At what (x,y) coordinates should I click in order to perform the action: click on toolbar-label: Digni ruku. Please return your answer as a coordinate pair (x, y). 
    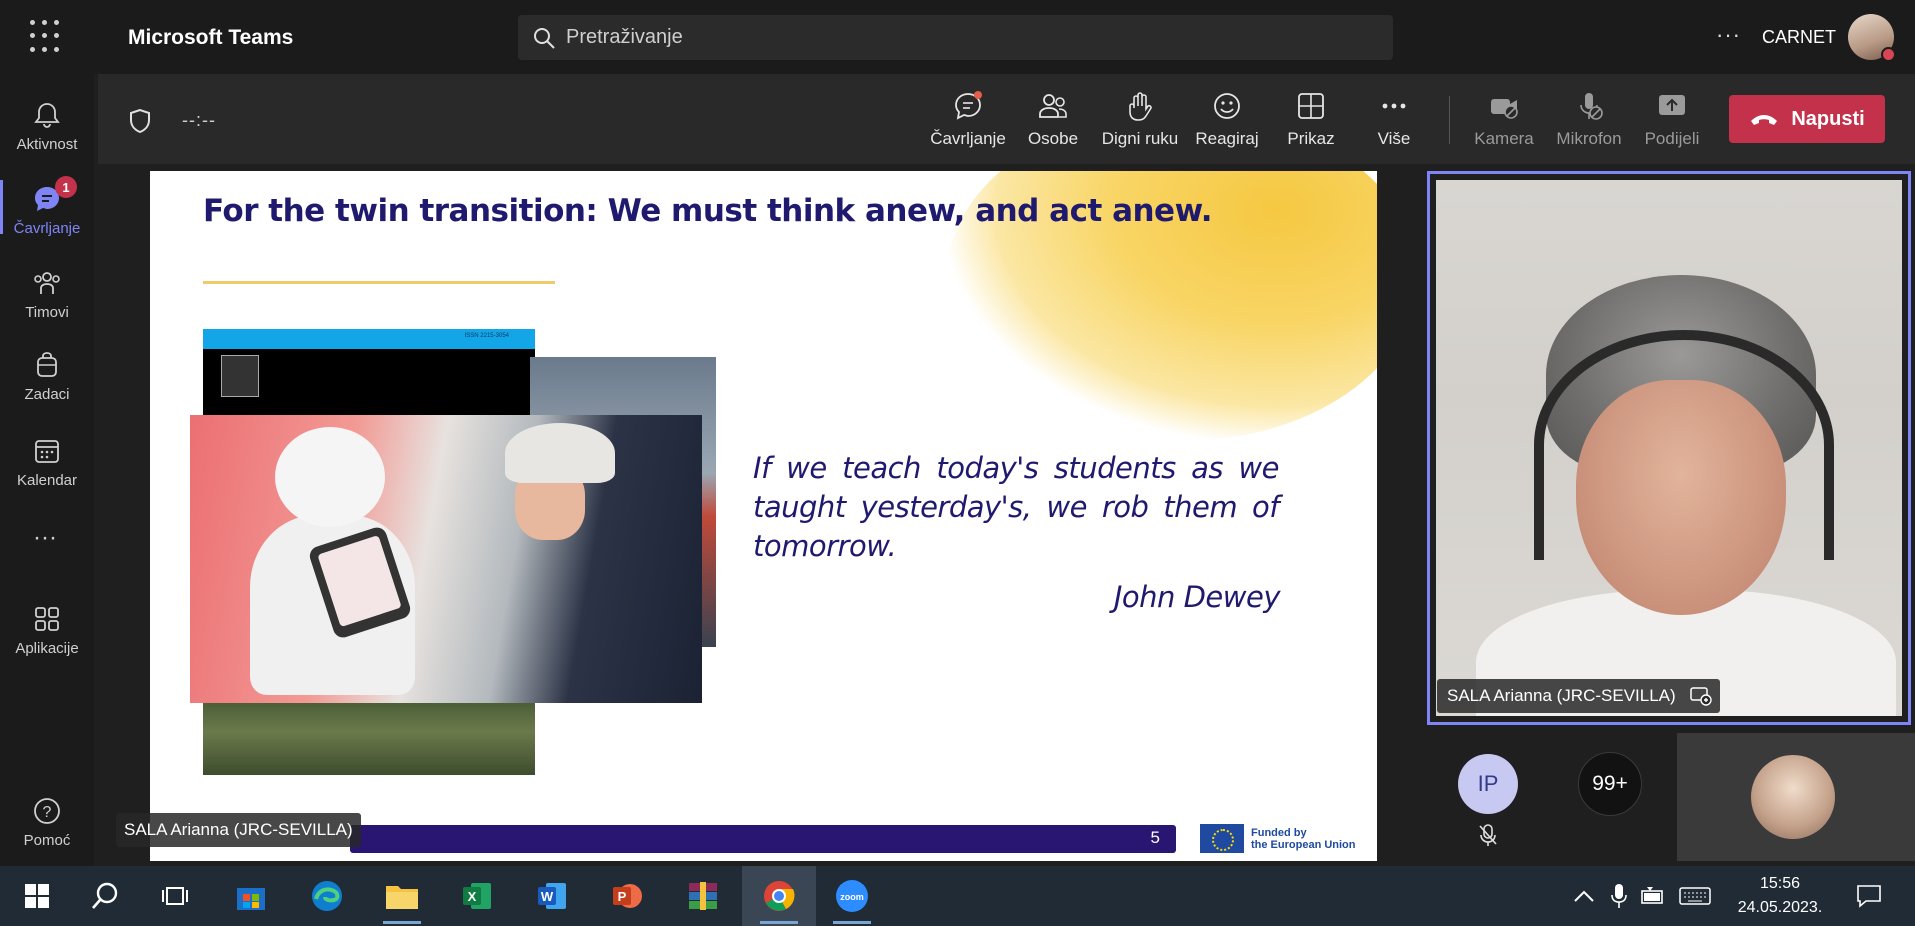
    Looking at the image, I should click on (1140, 138).